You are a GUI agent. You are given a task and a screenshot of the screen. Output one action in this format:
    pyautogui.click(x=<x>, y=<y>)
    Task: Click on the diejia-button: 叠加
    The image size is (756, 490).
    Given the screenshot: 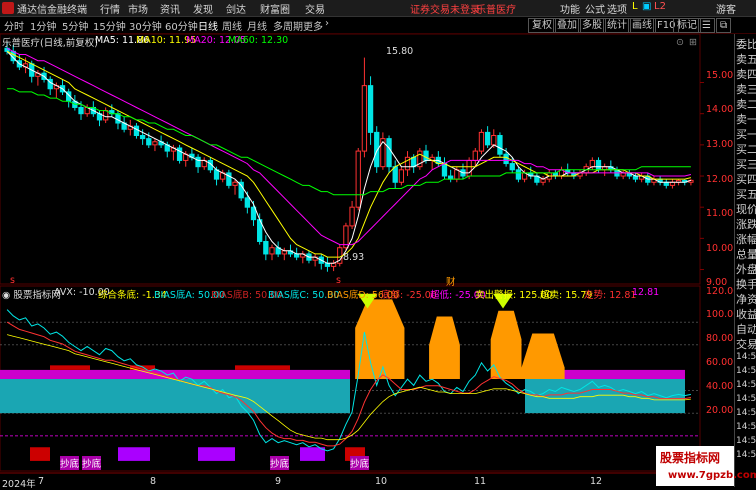 What is the action you would take?
    pyautogui.click(x=567, y=25)
    